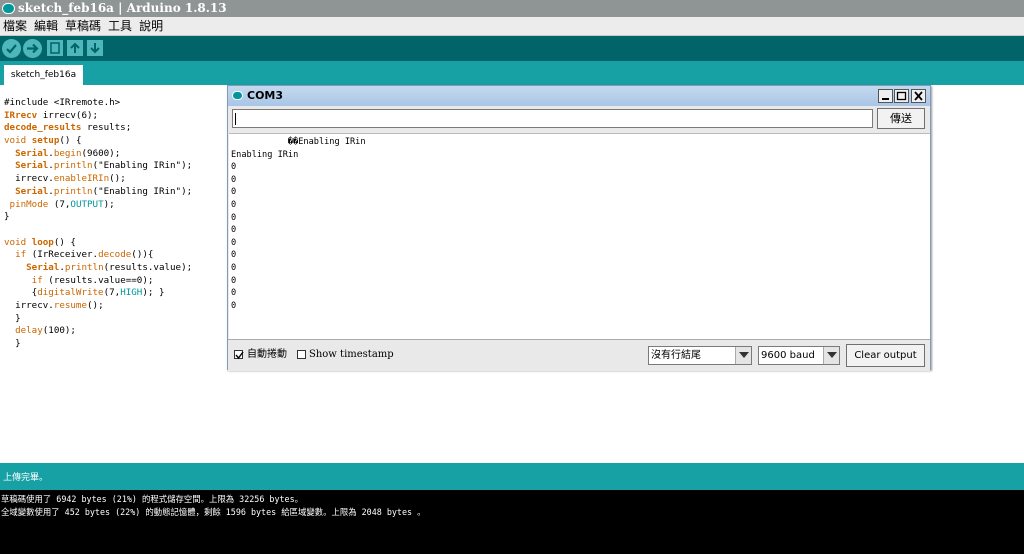  I want to click on maximize-button, so click(901, 96).